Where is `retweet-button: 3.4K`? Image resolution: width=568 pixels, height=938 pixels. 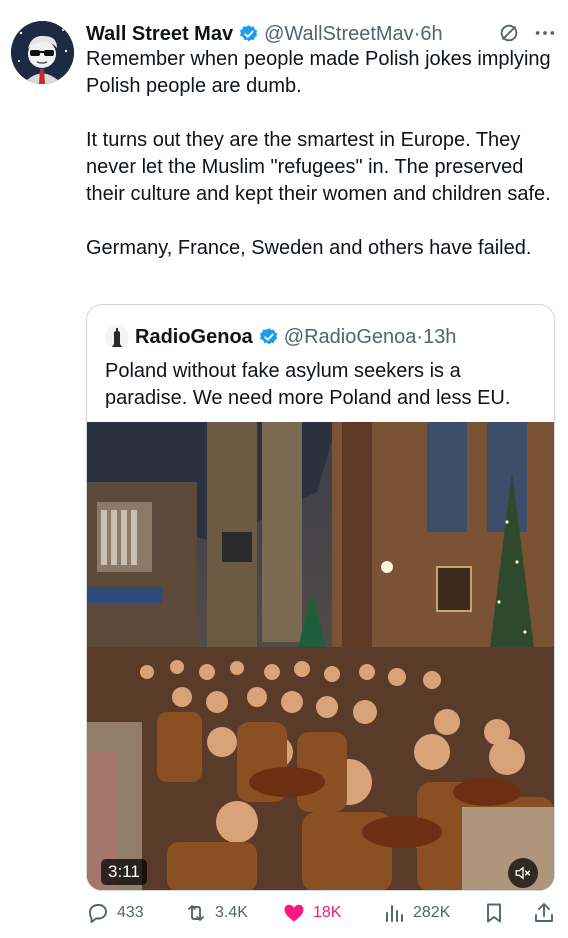
retweet-button: 3.4K is located at coordinates (216, 913).